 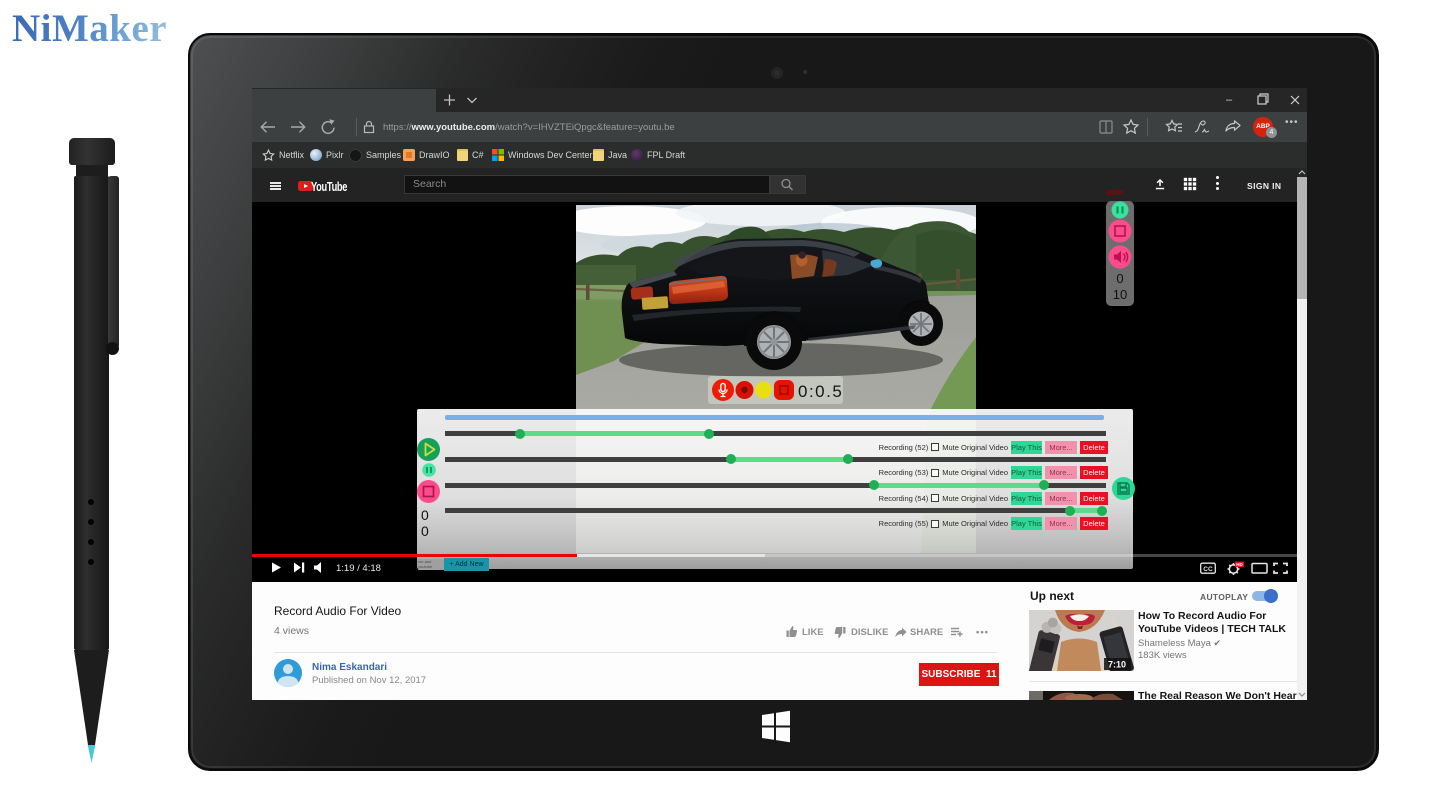 I want to click on svg-text: HD, so click(x=1239, y=564).